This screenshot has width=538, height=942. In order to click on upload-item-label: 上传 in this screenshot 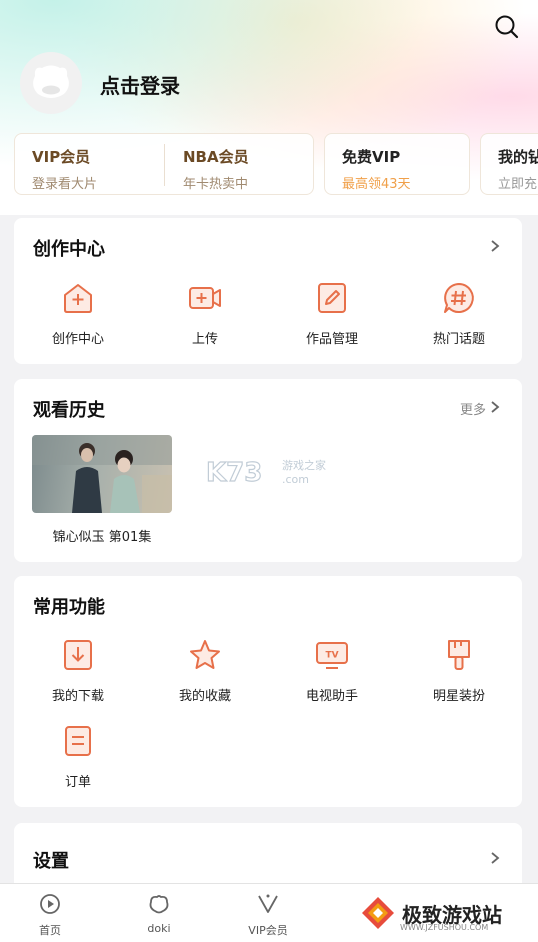, I will do `click(204, 339)`.